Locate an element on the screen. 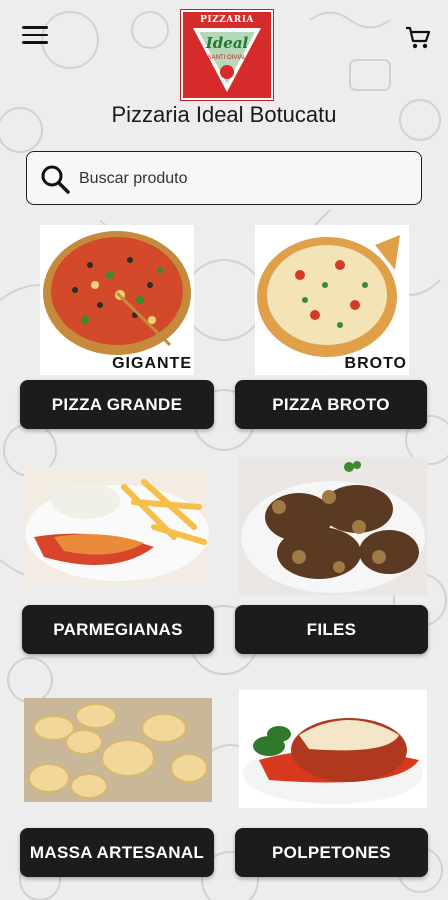 This screenshot has width=448, height=900. massa-artesanal-image is located at coordinates (118, 750).